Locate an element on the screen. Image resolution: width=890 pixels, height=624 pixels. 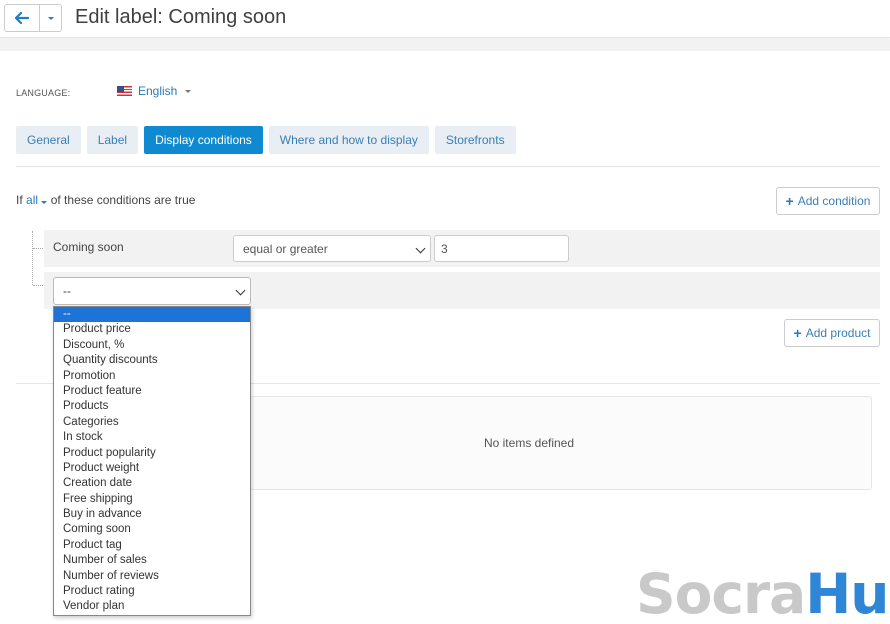
watermark-part1: Socra is located at coordinates (721, 593).